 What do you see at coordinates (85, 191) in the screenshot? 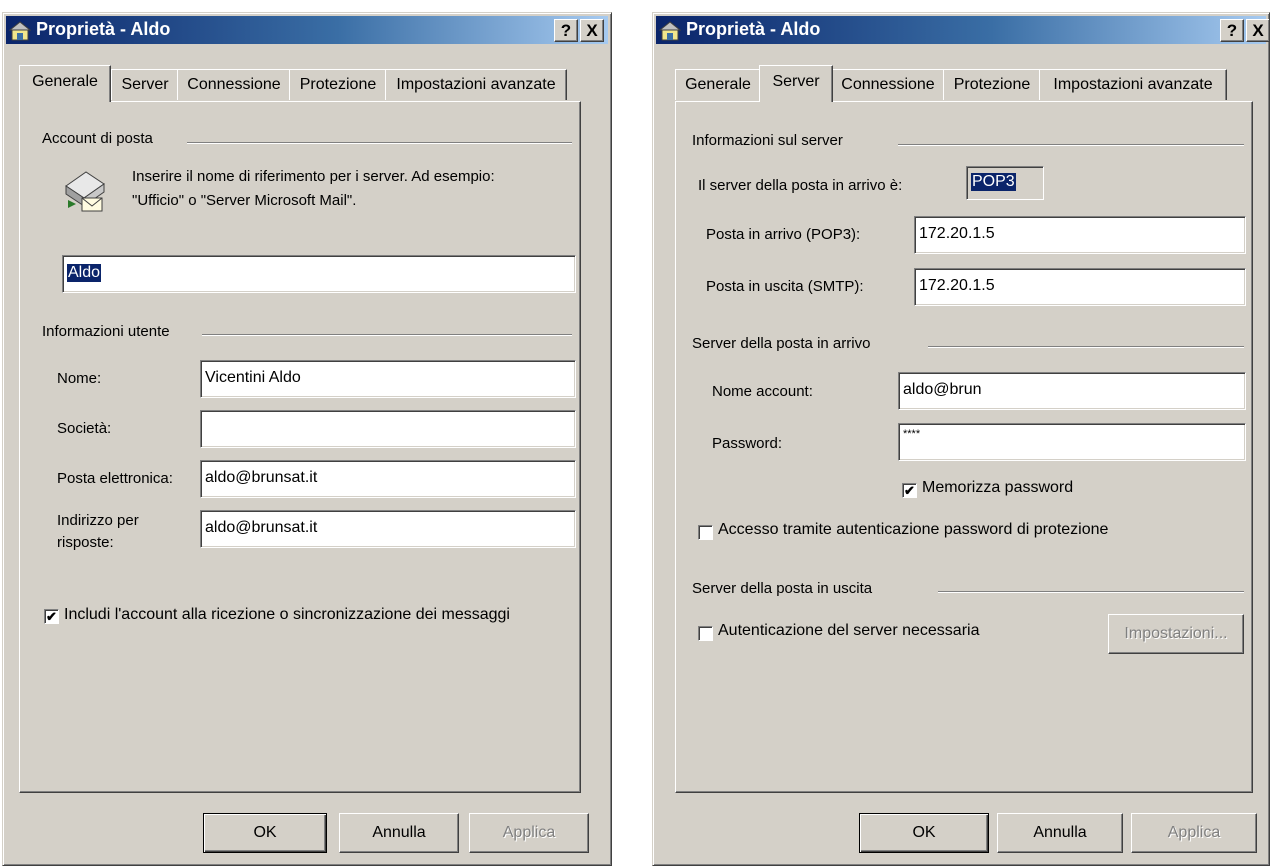
I see `mail-account-icon` at bounding box center [85, 191].